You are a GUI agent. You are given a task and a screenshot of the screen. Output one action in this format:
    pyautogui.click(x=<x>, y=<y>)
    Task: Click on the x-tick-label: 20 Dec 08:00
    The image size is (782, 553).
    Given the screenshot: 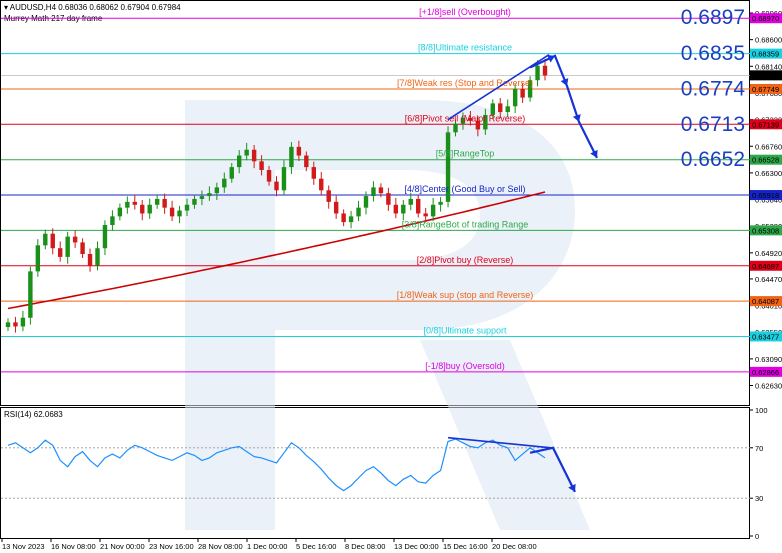 What is the action you would take?
    pyautogui.click(x=514, y=546)
    